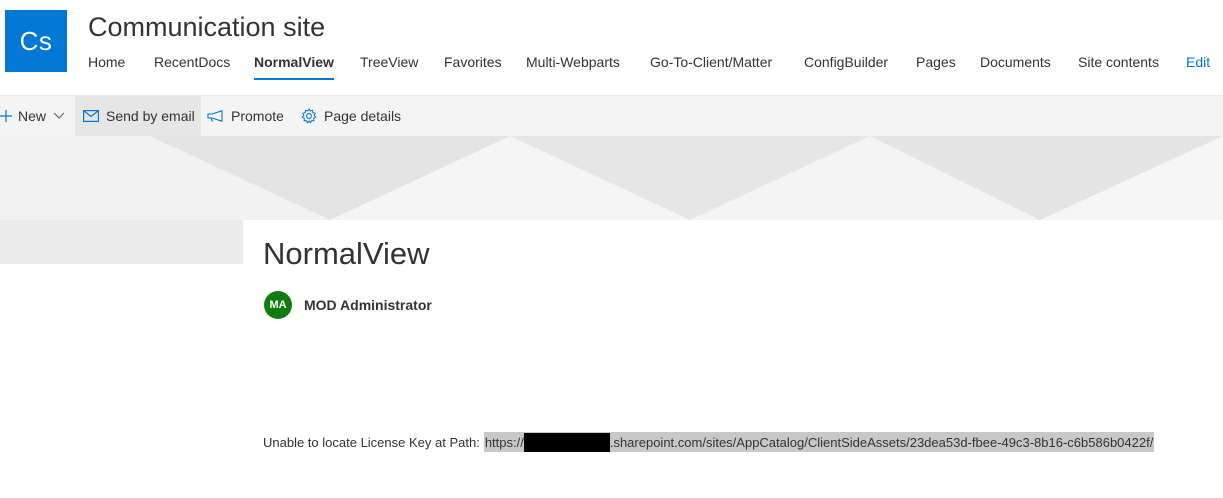 Image resolution: width=1223 pixels, height=498 pixels. I want to click on page-details-label: Page details, so click(363, 116).